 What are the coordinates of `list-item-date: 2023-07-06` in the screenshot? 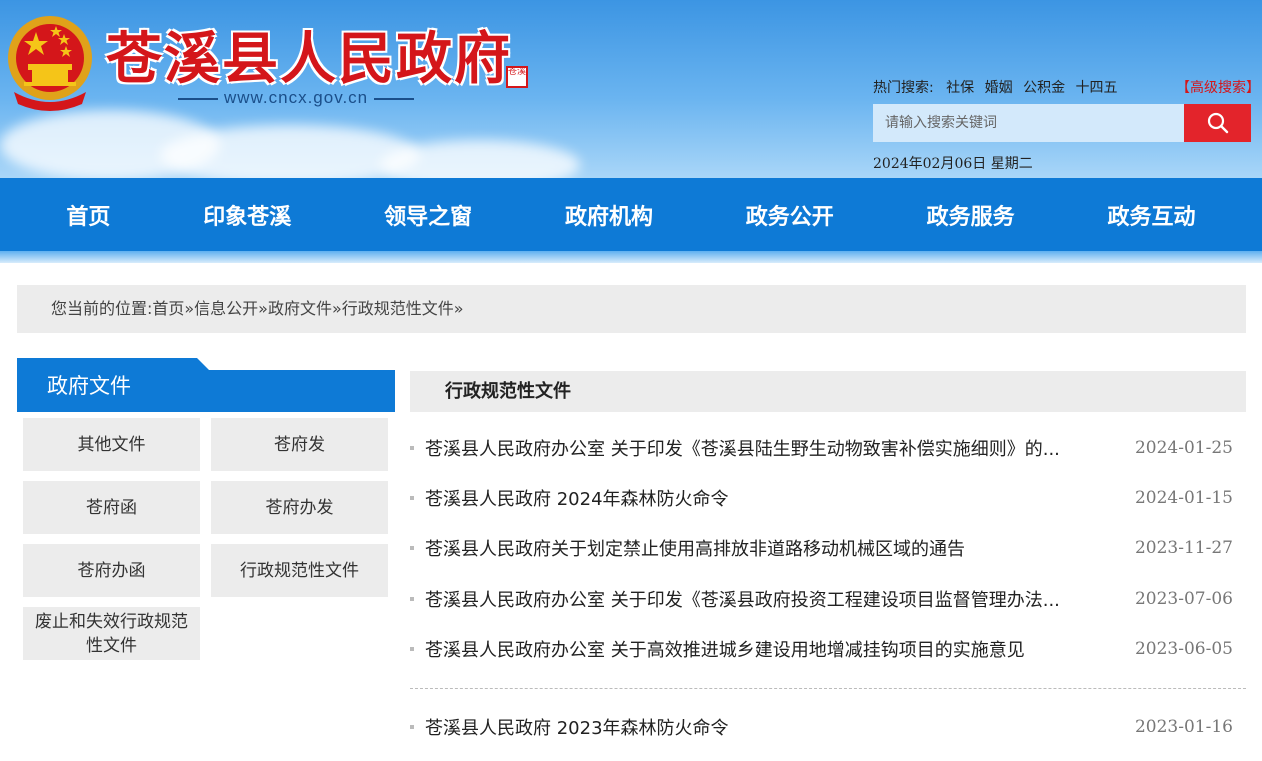 It's located at (1183, 599).